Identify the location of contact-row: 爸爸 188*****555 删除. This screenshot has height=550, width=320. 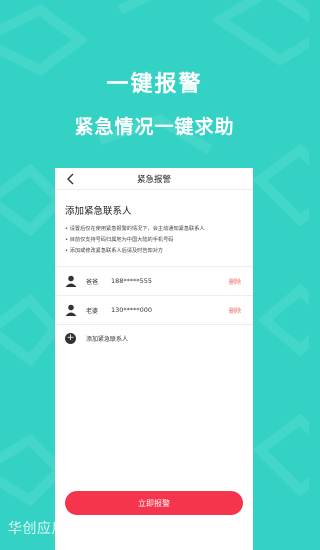
(154, 281).